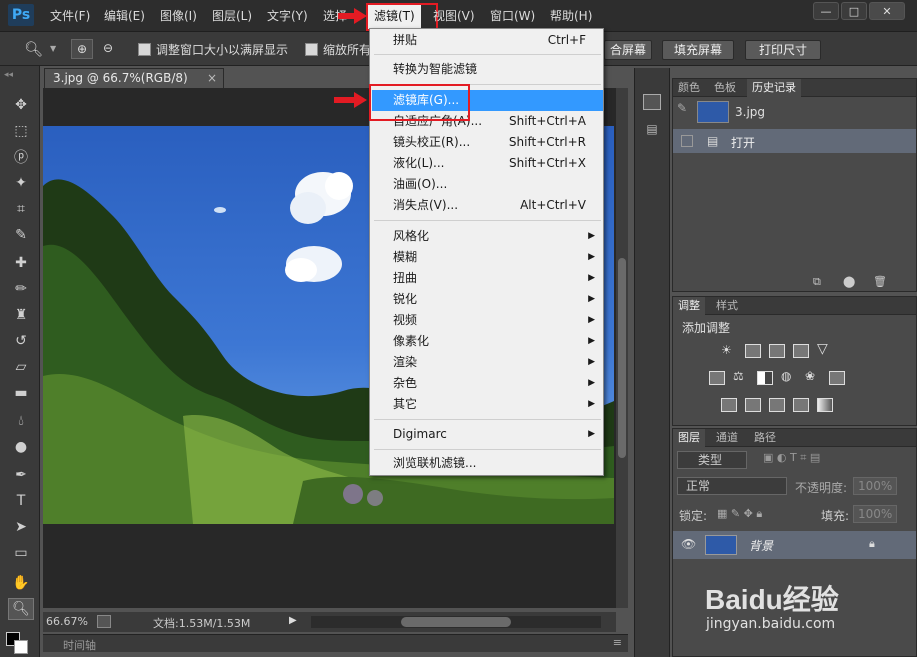 Image resolution: width=917 pixels, height=657 pixels. What do you see at coordinates (487, 205) in the screenshot?
I see `menu-item-vanishing-point: 消失点(V)... Alt+Ctrl+V` at bounding box center [487, 205].